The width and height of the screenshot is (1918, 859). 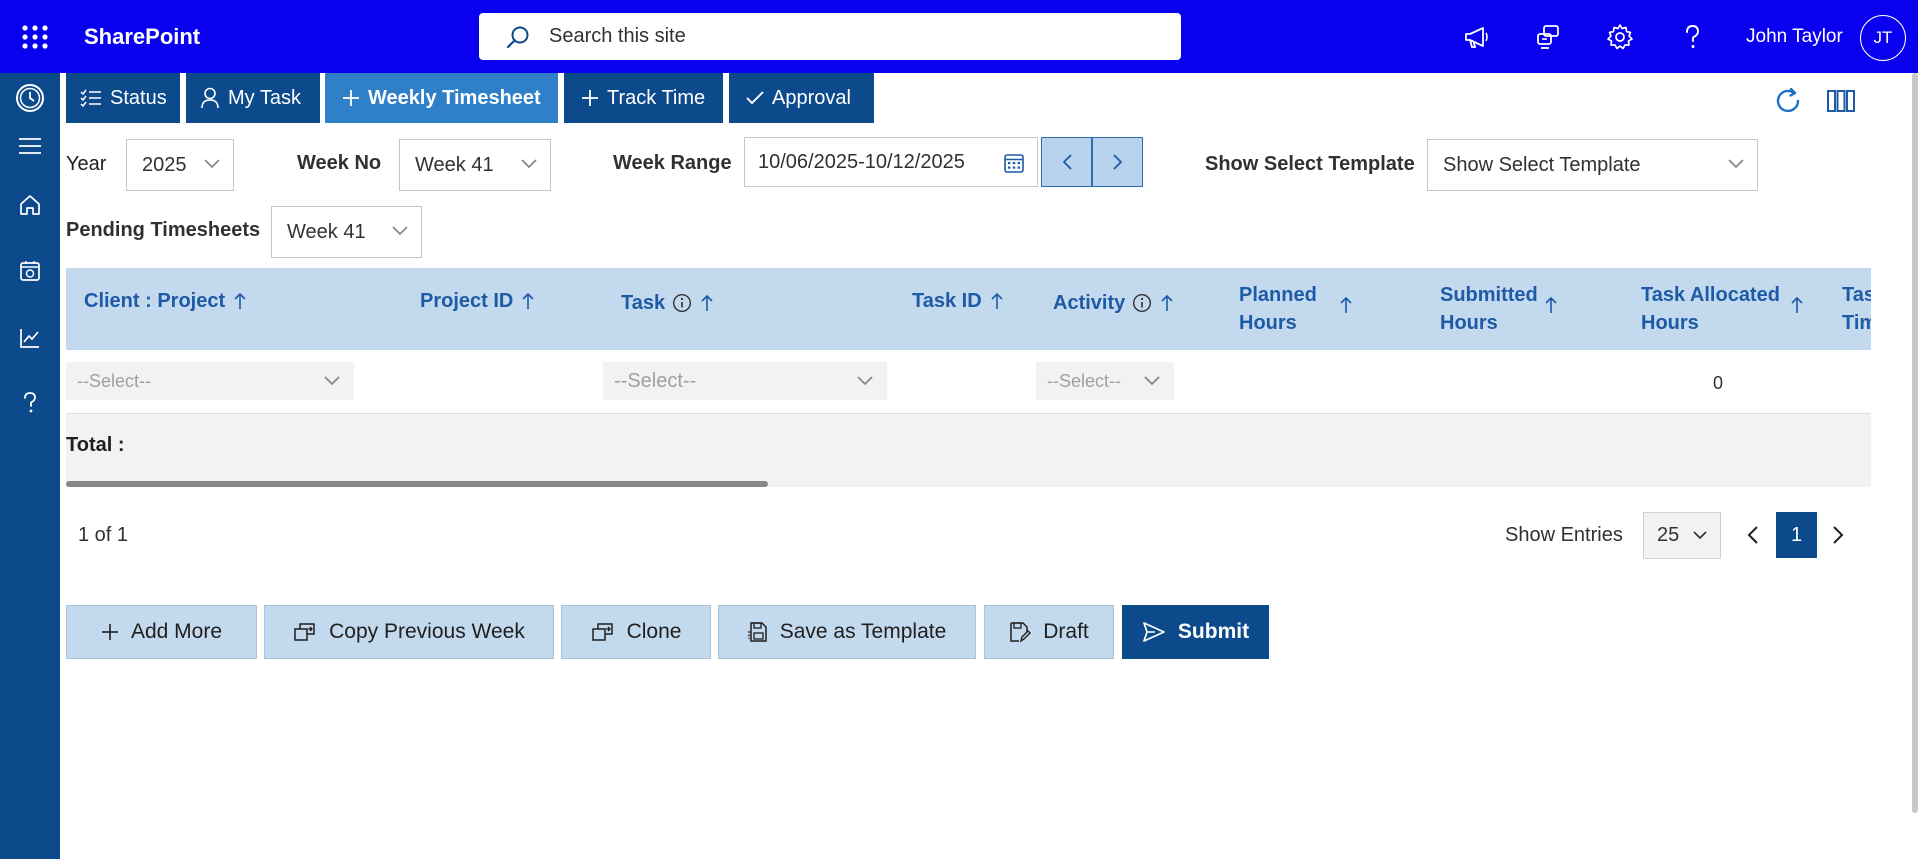 I want to click on template-dropdown: Show Select Template, so click(x=1592, y=165).